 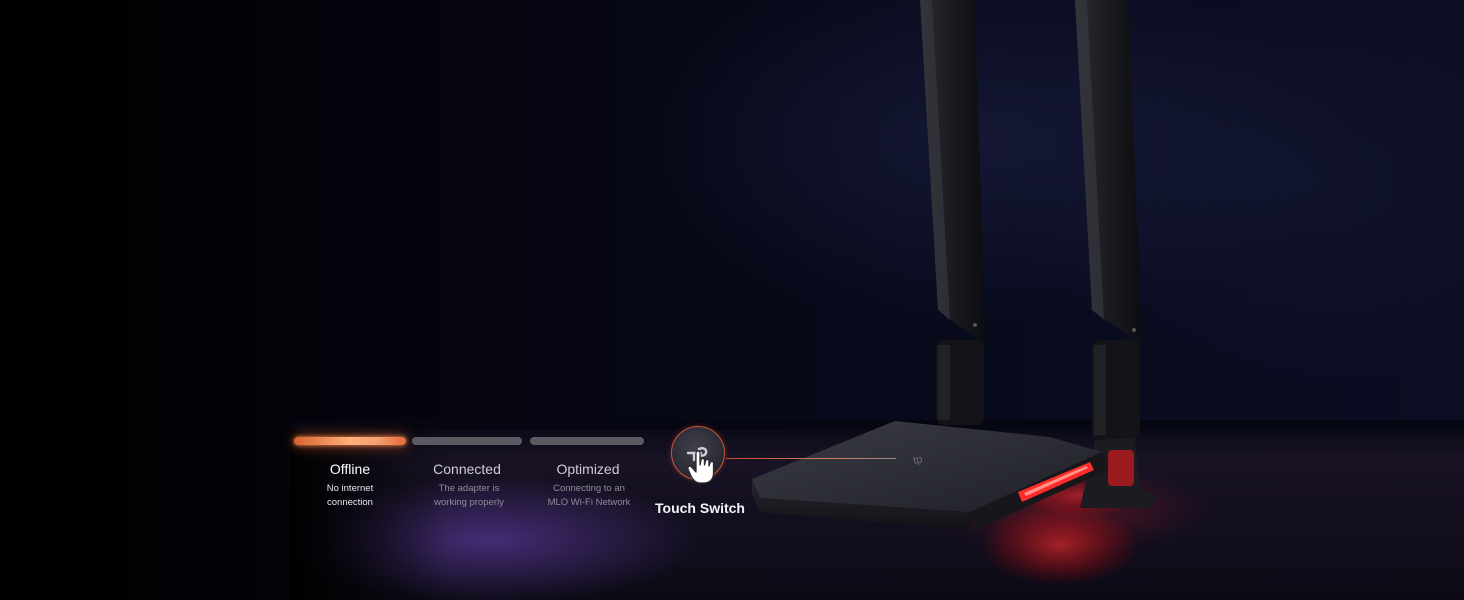 I want to click on hand-pointer-icon, so click(x=701, y=467).